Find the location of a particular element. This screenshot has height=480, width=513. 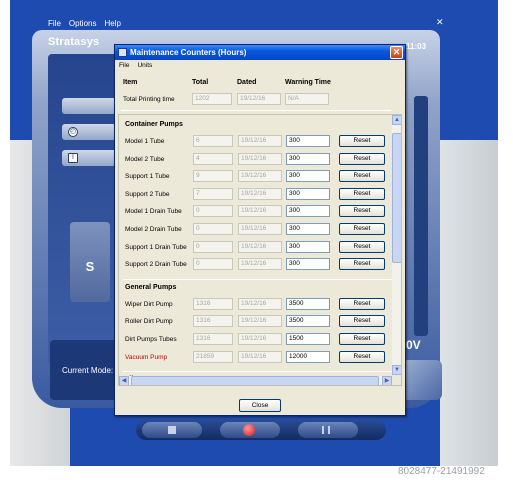

background-close-icon: ✕ is located at coordinates (440, 22).